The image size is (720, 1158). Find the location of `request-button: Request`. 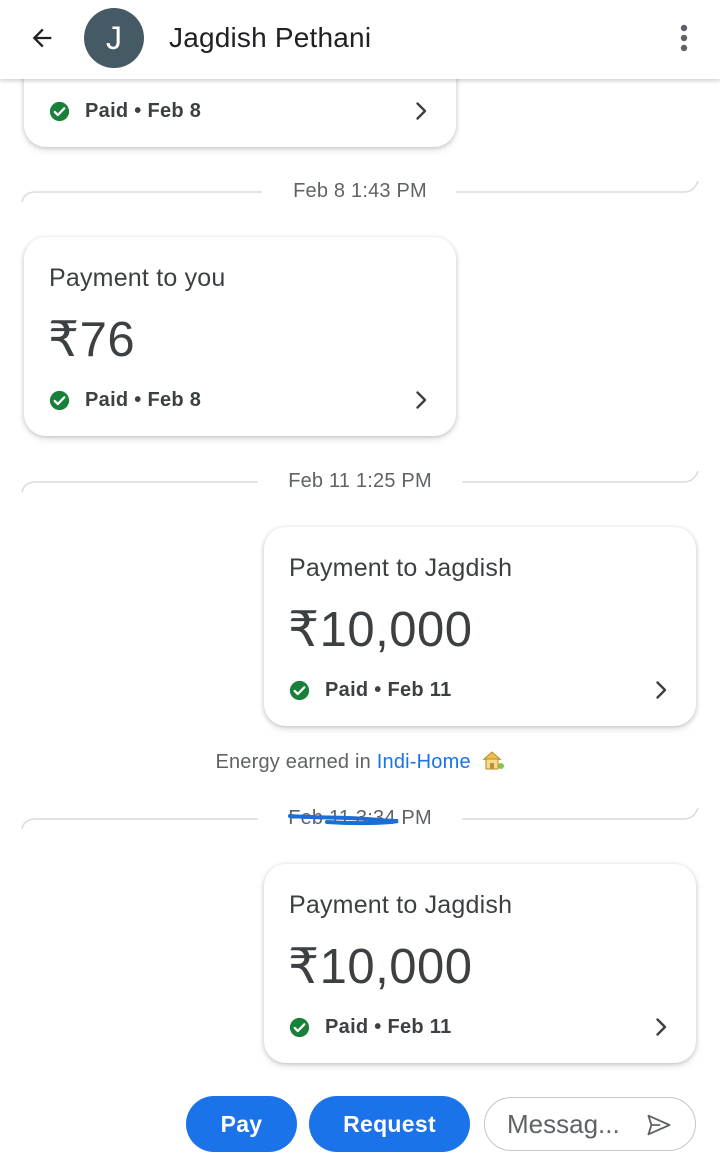

request-button: Request is located at coordinates (389, 1124).